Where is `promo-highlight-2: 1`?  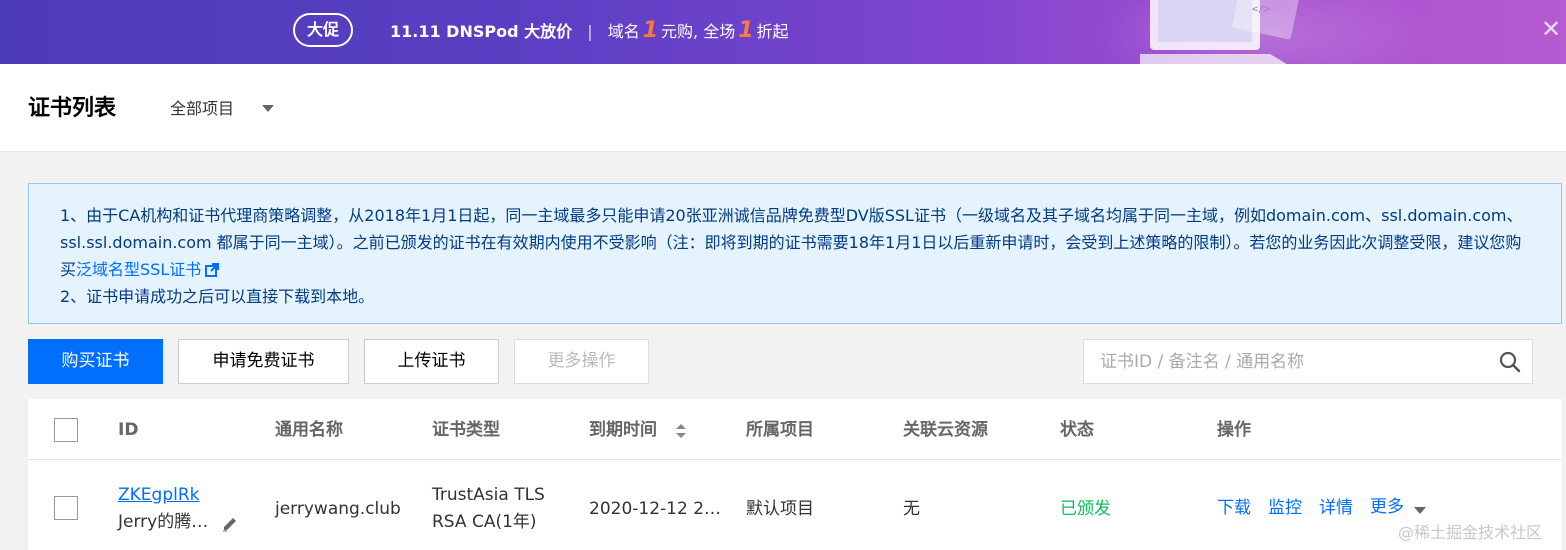
promo-highlight-2: 1 is located at coordinates (746, 30).